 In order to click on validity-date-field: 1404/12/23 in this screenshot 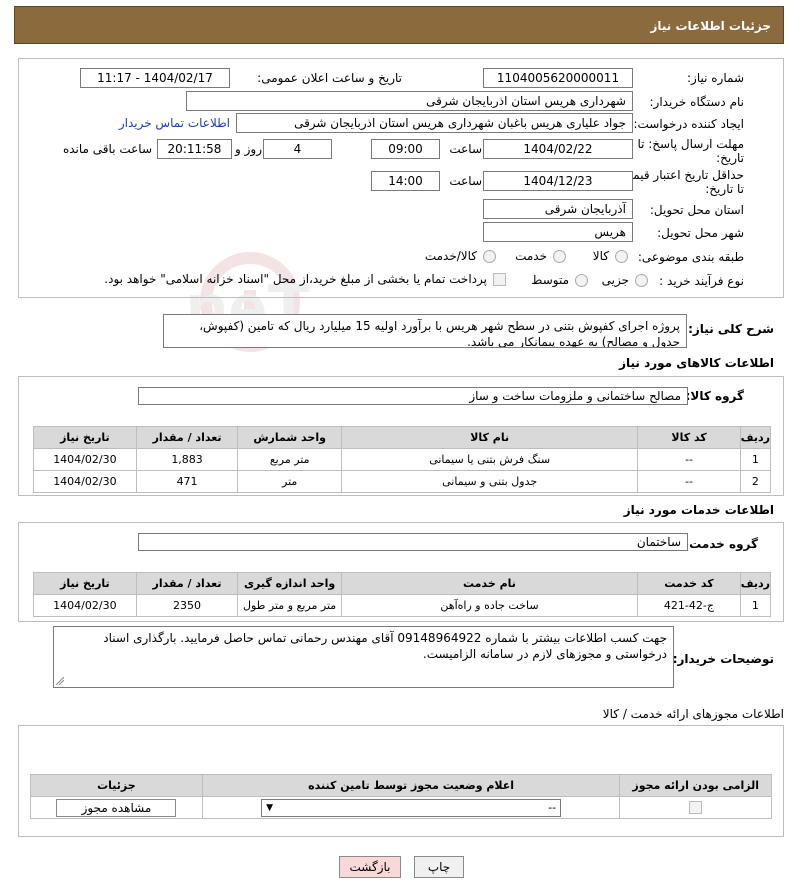, I will do `click(558, 181)`.